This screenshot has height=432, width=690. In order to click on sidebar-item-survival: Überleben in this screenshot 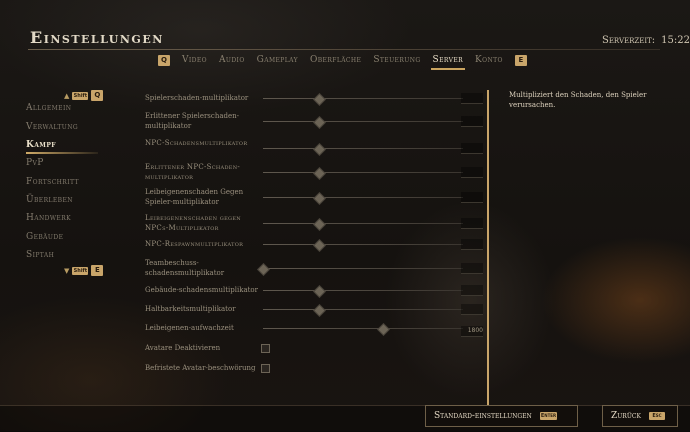, I will do `click(49, 200)`.